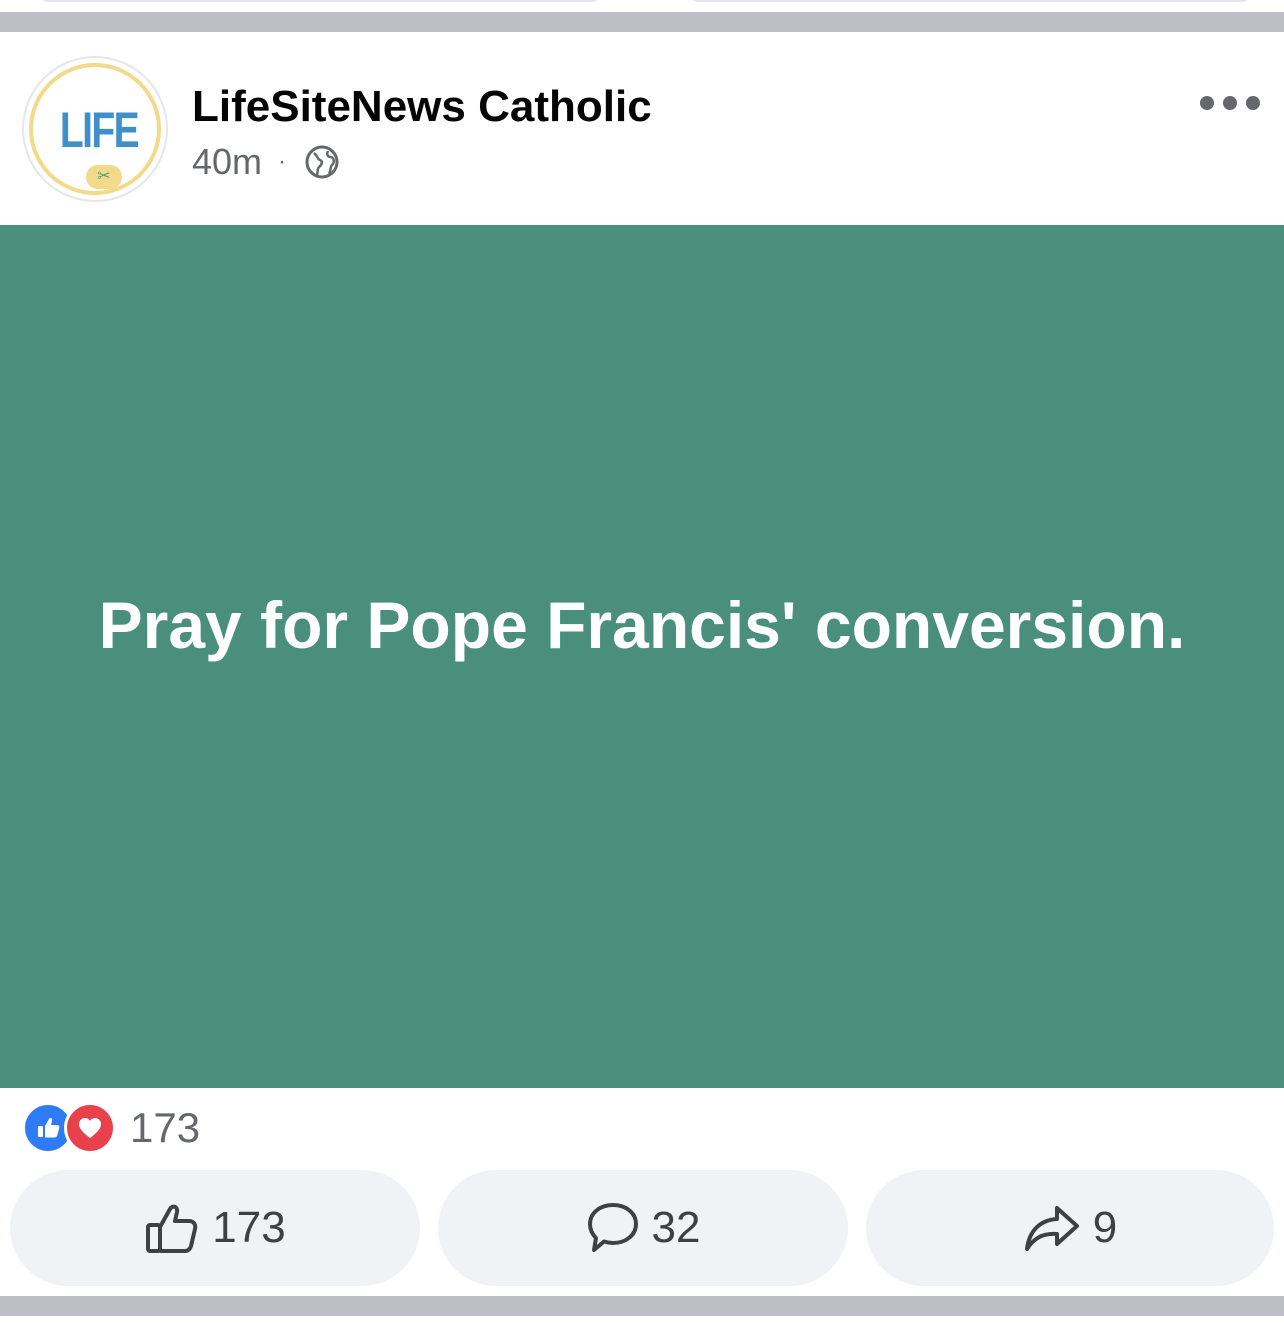 The image size is (1284, 1326). What do you see at coordinates (266, 162) in the screenshot?
I see `post-meta: 40m ·` at bounding box center [266, 162].